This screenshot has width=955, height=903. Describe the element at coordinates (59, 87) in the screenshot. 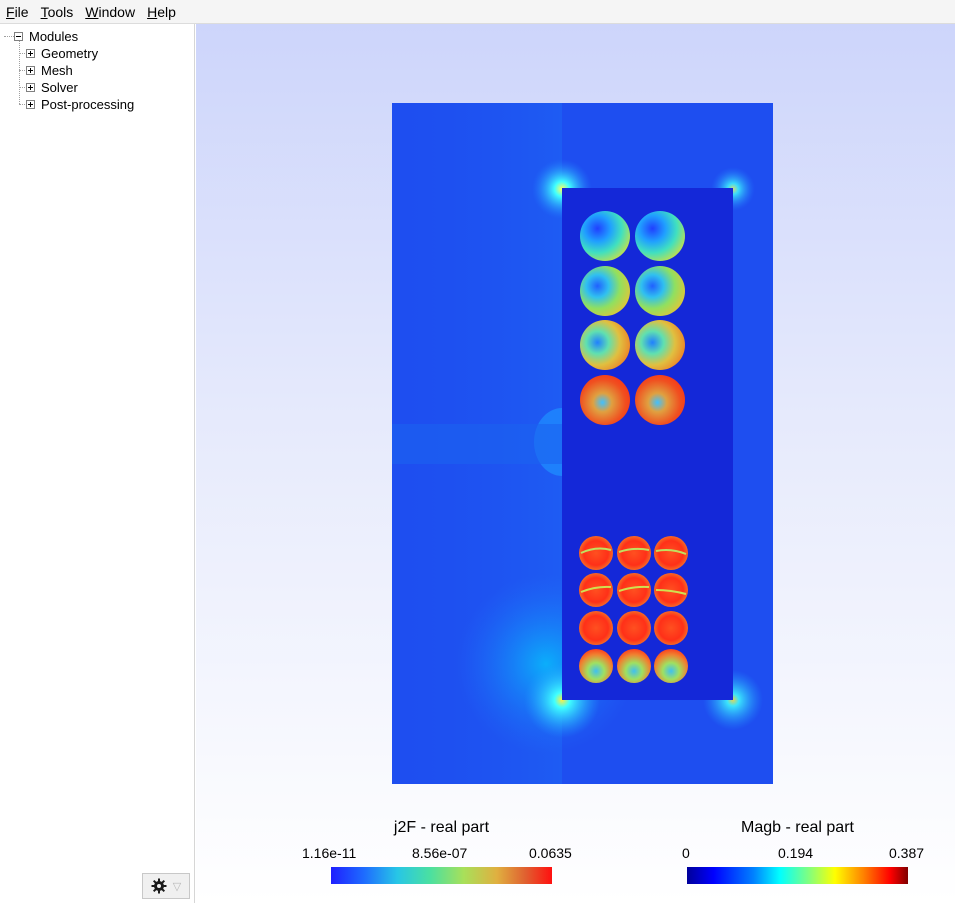

I see `tree-label: Solver` at that location.